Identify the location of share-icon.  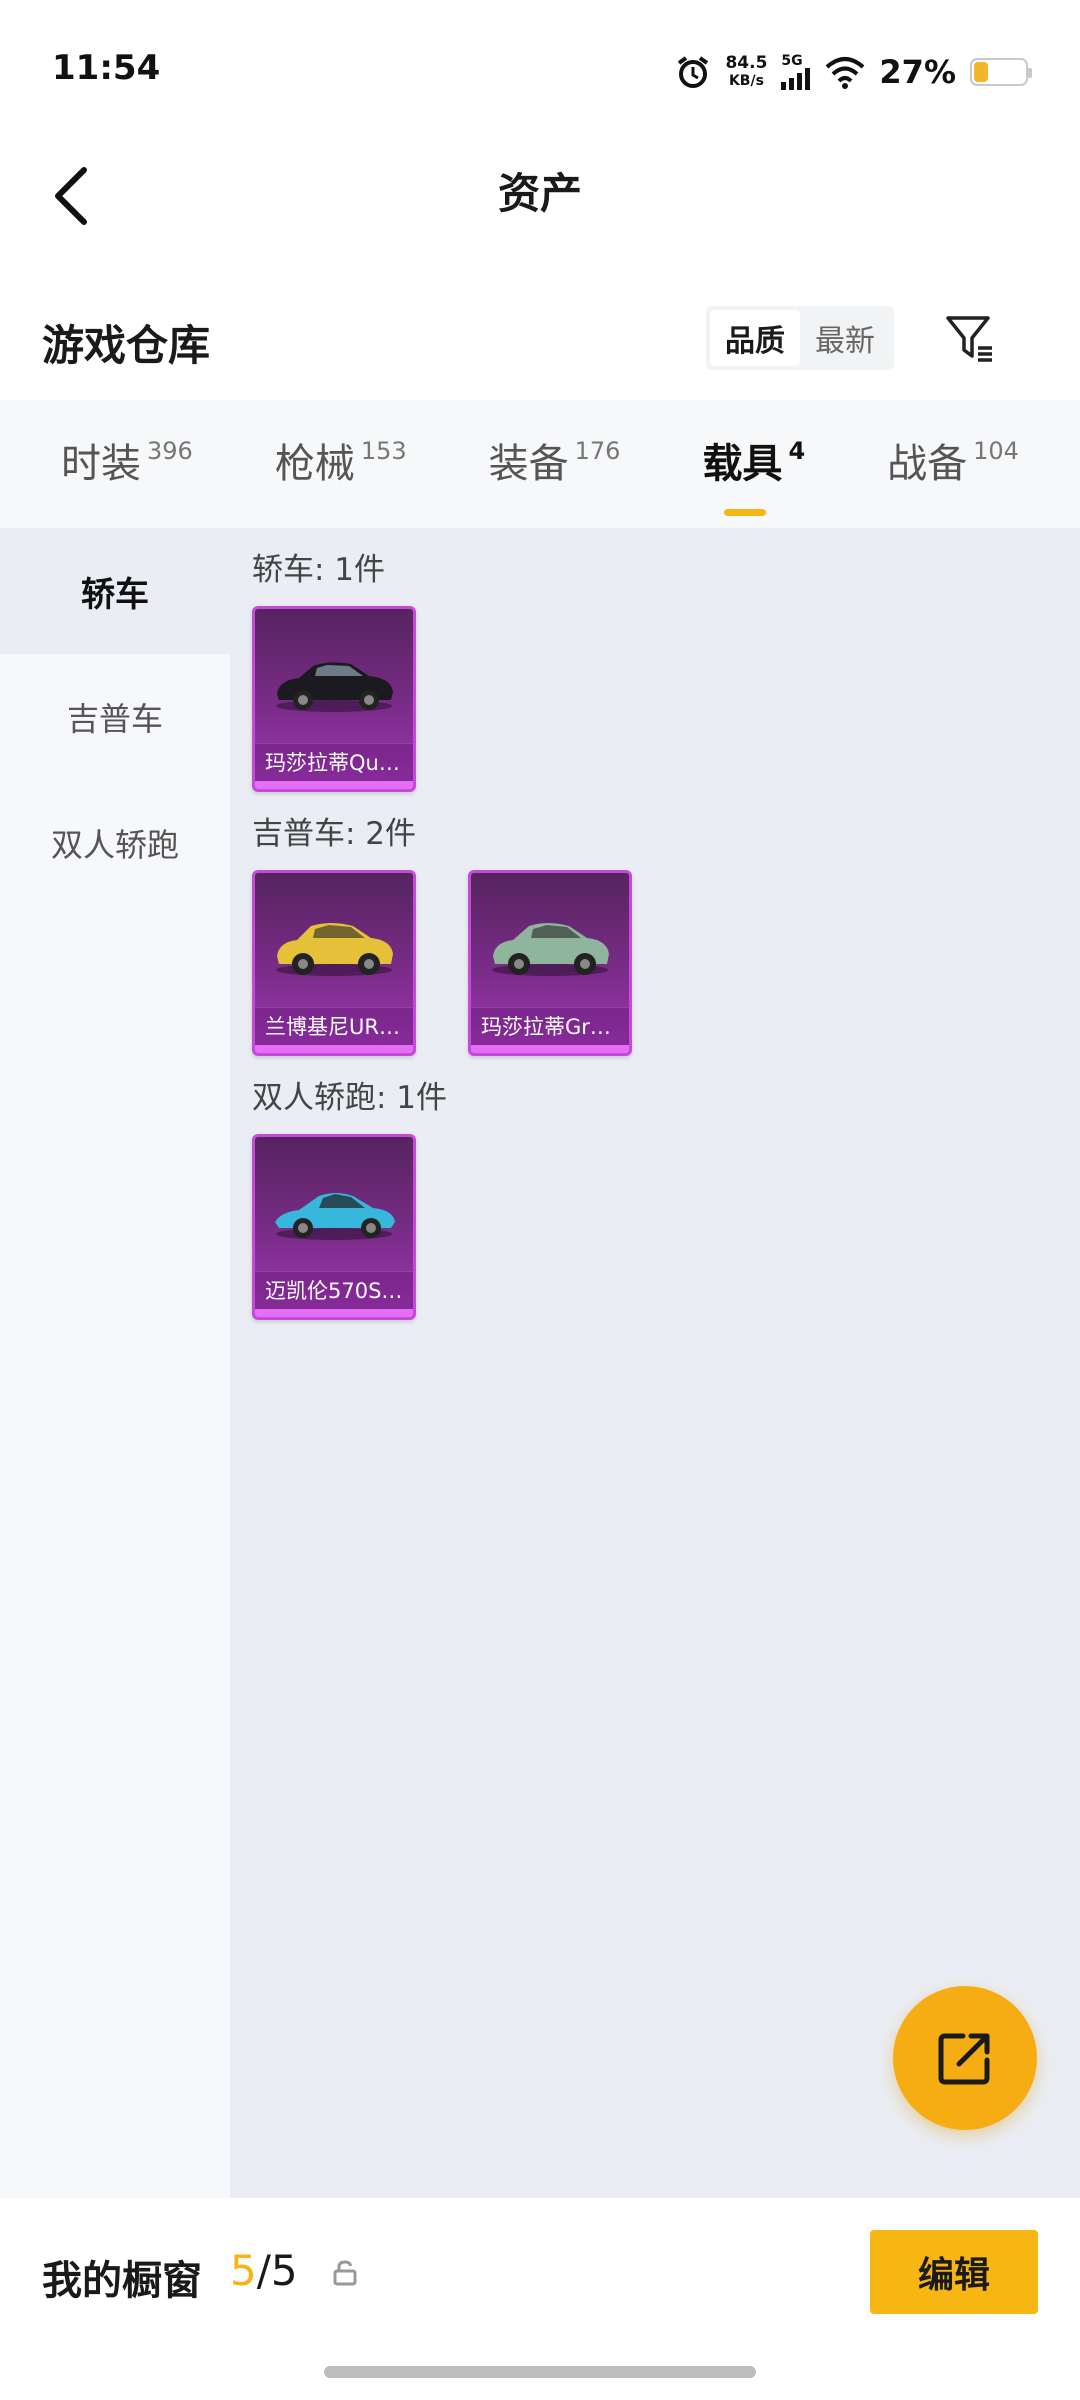
(964, 2059).